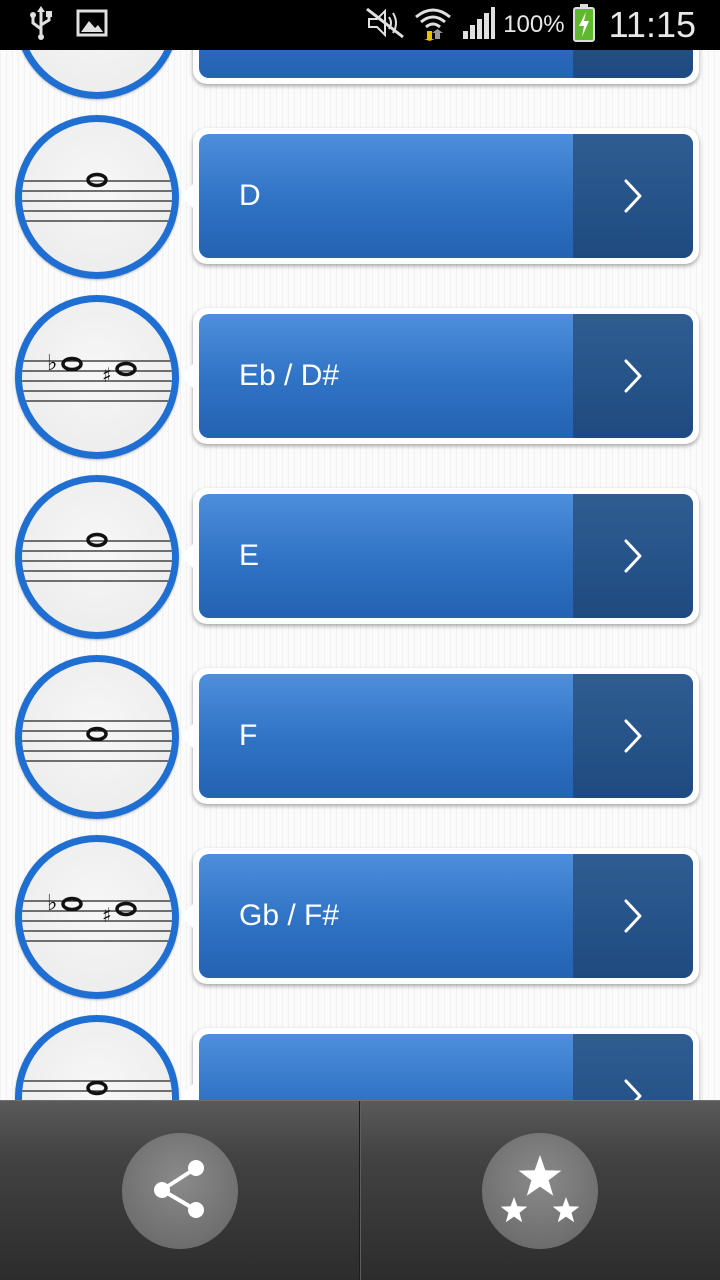 The height and width of the screenshot is (1280, 720). Describe the element at coordinates (583, 25) in the screenshot. I see `battery-charging-icon` at that location.